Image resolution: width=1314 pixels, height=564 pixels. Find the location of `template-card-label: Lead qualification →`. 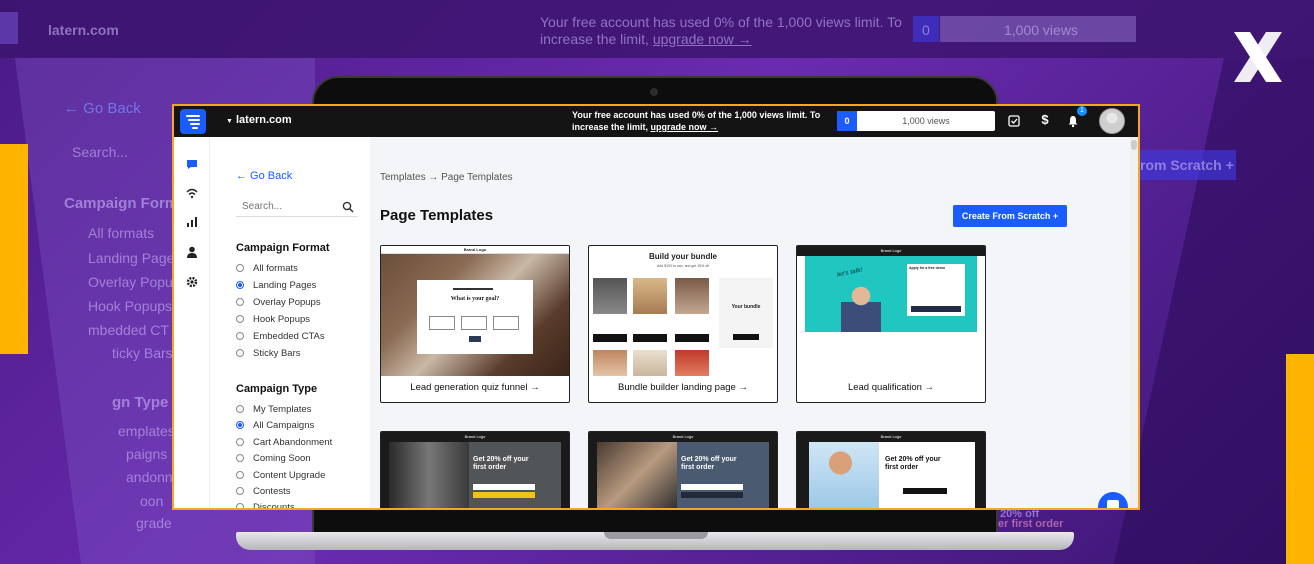

template-card-label: Lead qualification → is located at coordinates (891, 387).